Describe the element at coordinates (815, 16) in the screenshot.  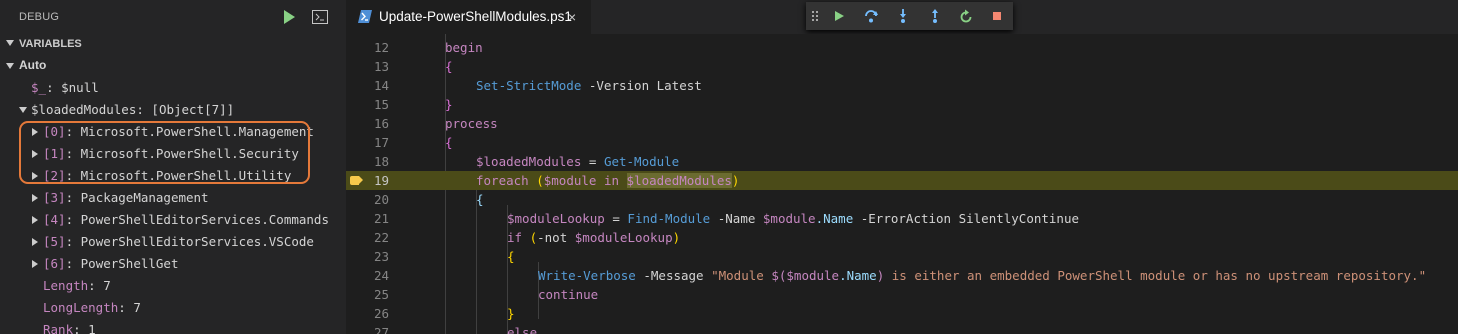
I see `drag-handle-icon` at that location.